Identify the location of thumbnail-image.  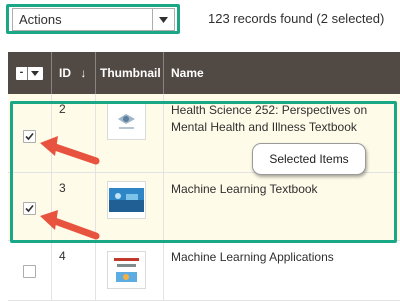
(126, 270).